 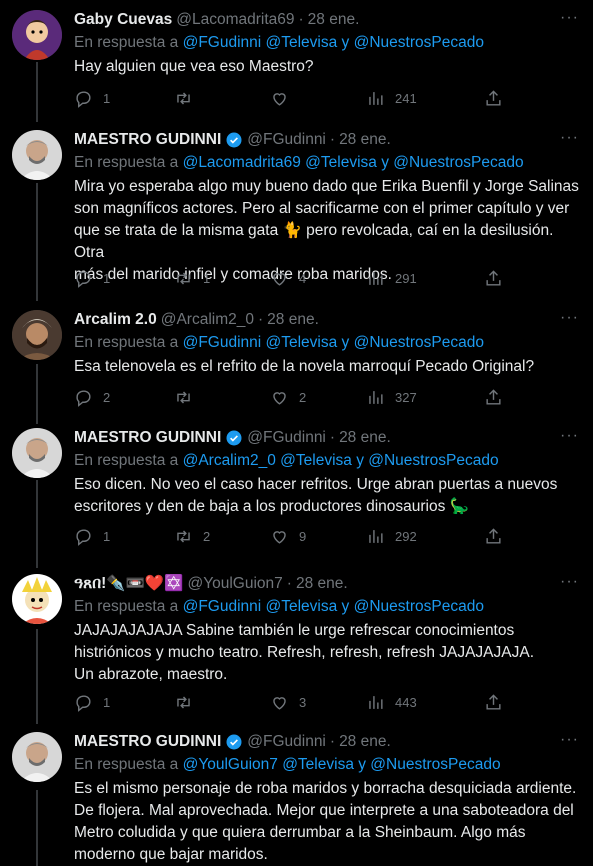 I want to click on author-name: ዓጸበ!✒️📼❤️✡️, so click(x=128, y=584).